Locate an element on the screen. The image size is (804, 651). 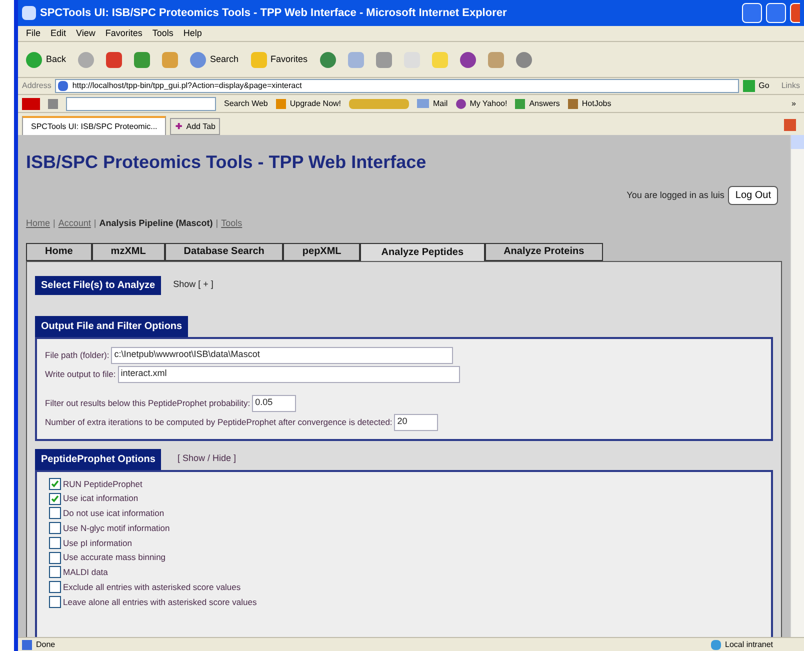
more-button: » is located at coordinates (794, 104).